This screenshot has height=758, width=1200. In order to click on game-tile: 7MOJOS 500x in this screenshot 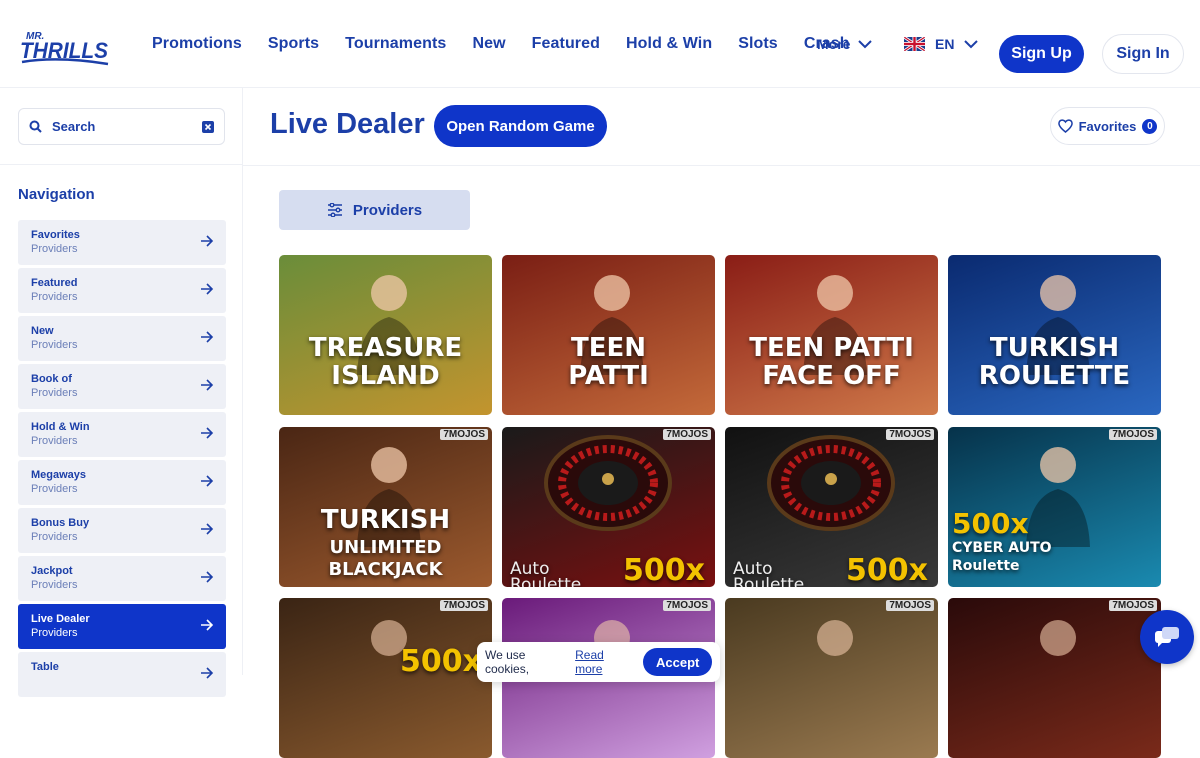, I will do `click(385, 678)`.